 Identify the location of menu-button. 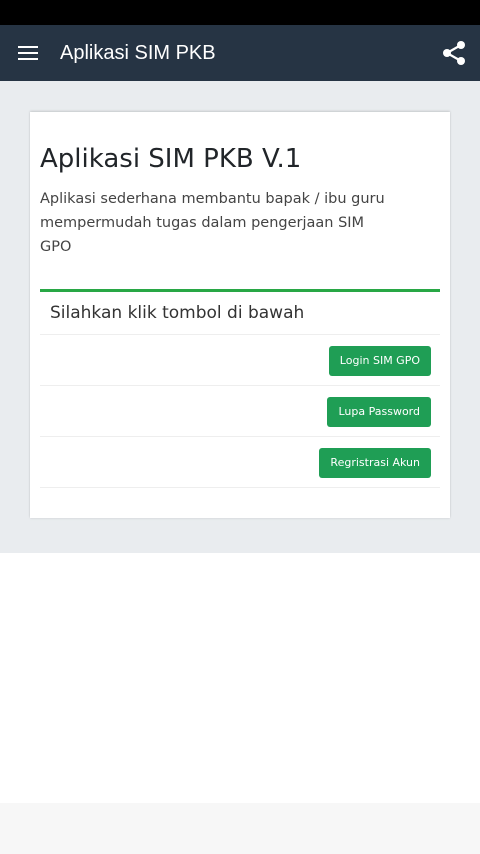
(28, 53).